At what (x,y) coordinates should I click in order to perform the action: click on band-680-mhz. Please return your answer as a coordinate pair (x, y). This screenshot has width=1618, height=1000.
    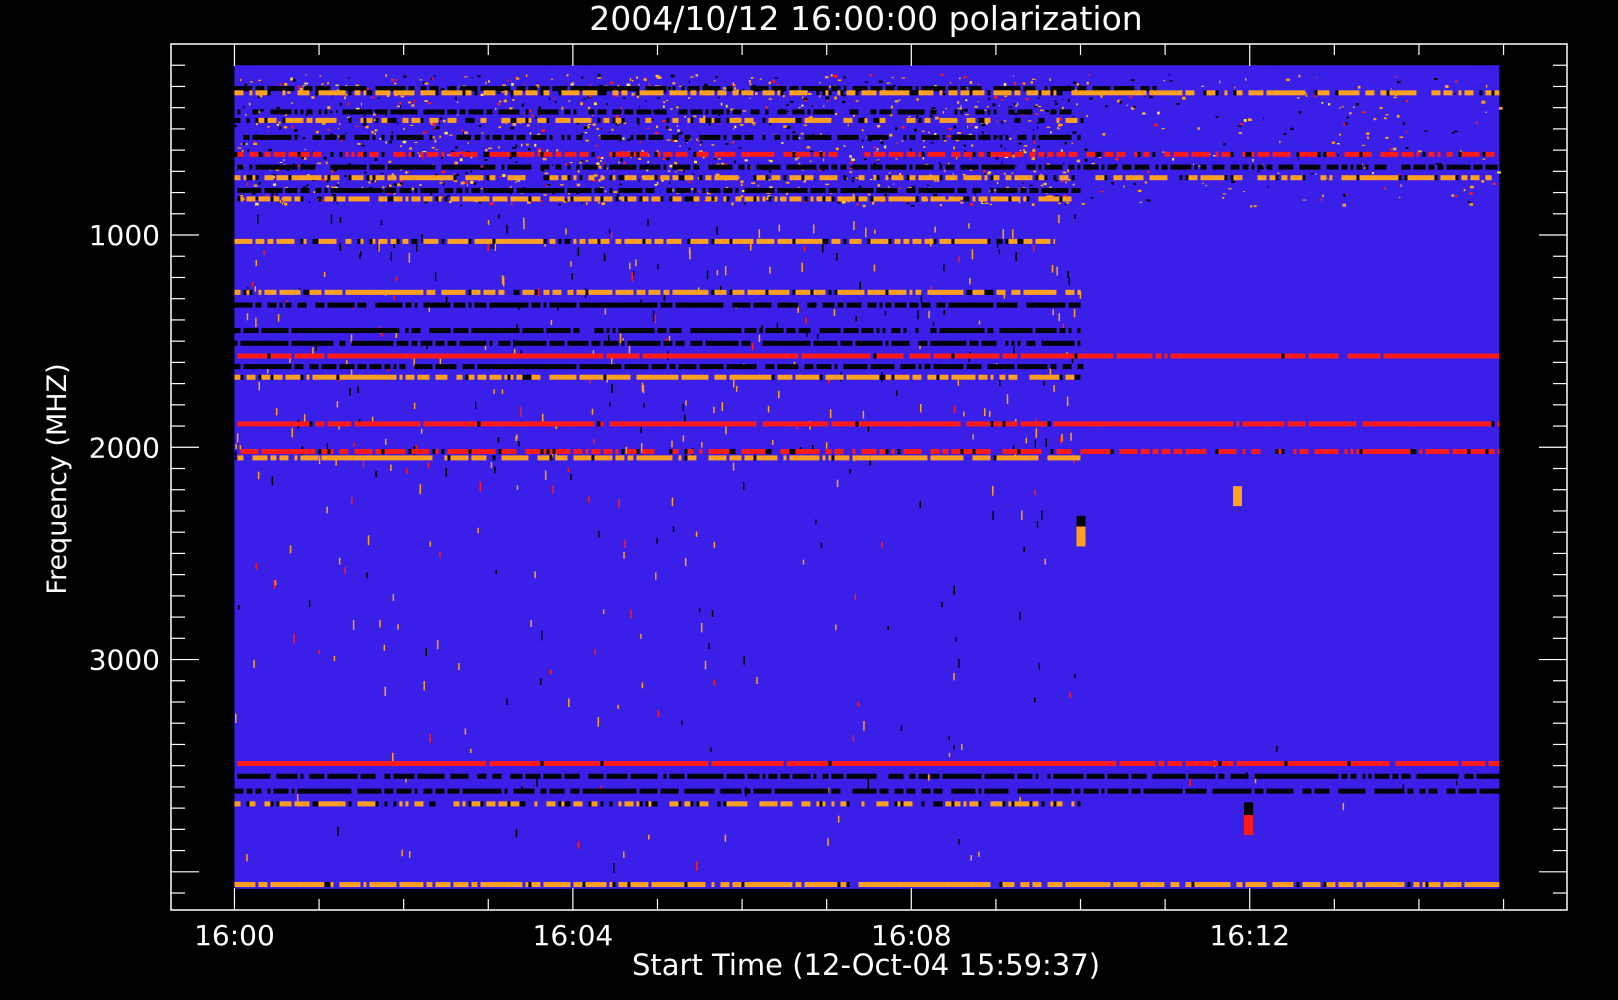
    Looking at the image, I should click on (867, 167).